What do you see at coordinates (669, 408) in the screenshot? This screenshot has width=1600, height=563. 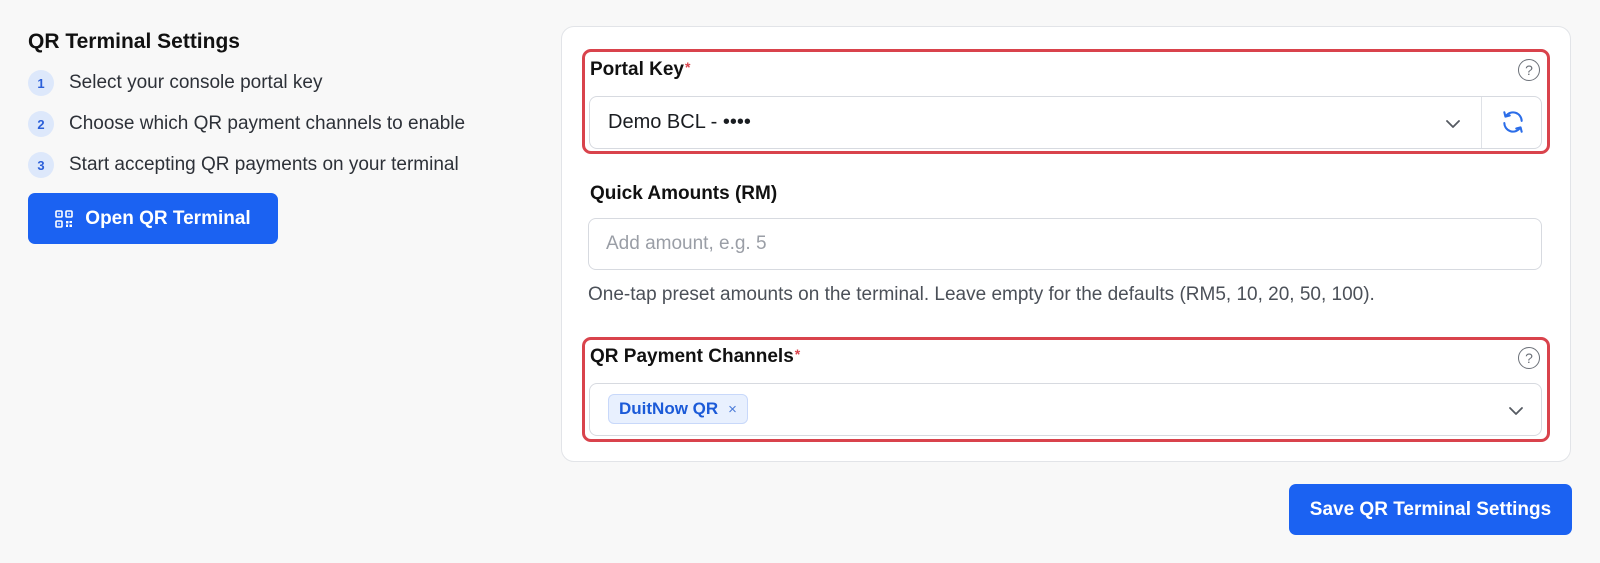 I see `channel-tag-label: DuitNow QR` at bounding box center [669, 408].